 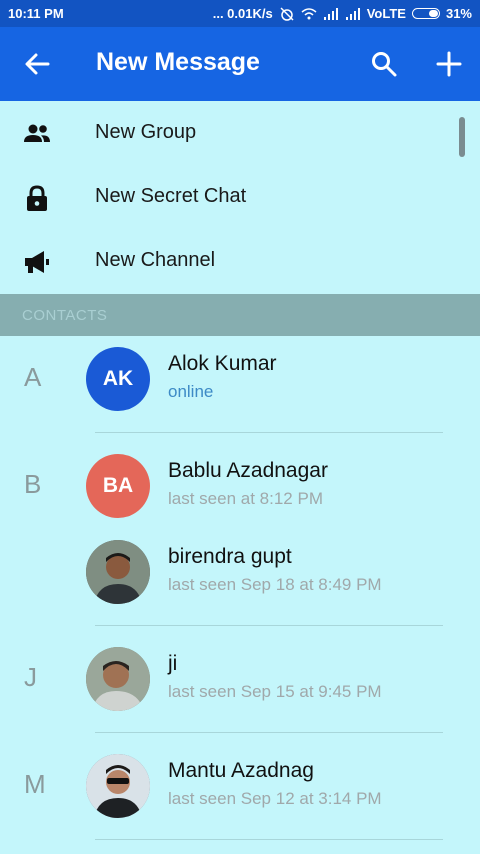 I want to click on section-header-label: CONTACTS, so click(x=65, y=315).